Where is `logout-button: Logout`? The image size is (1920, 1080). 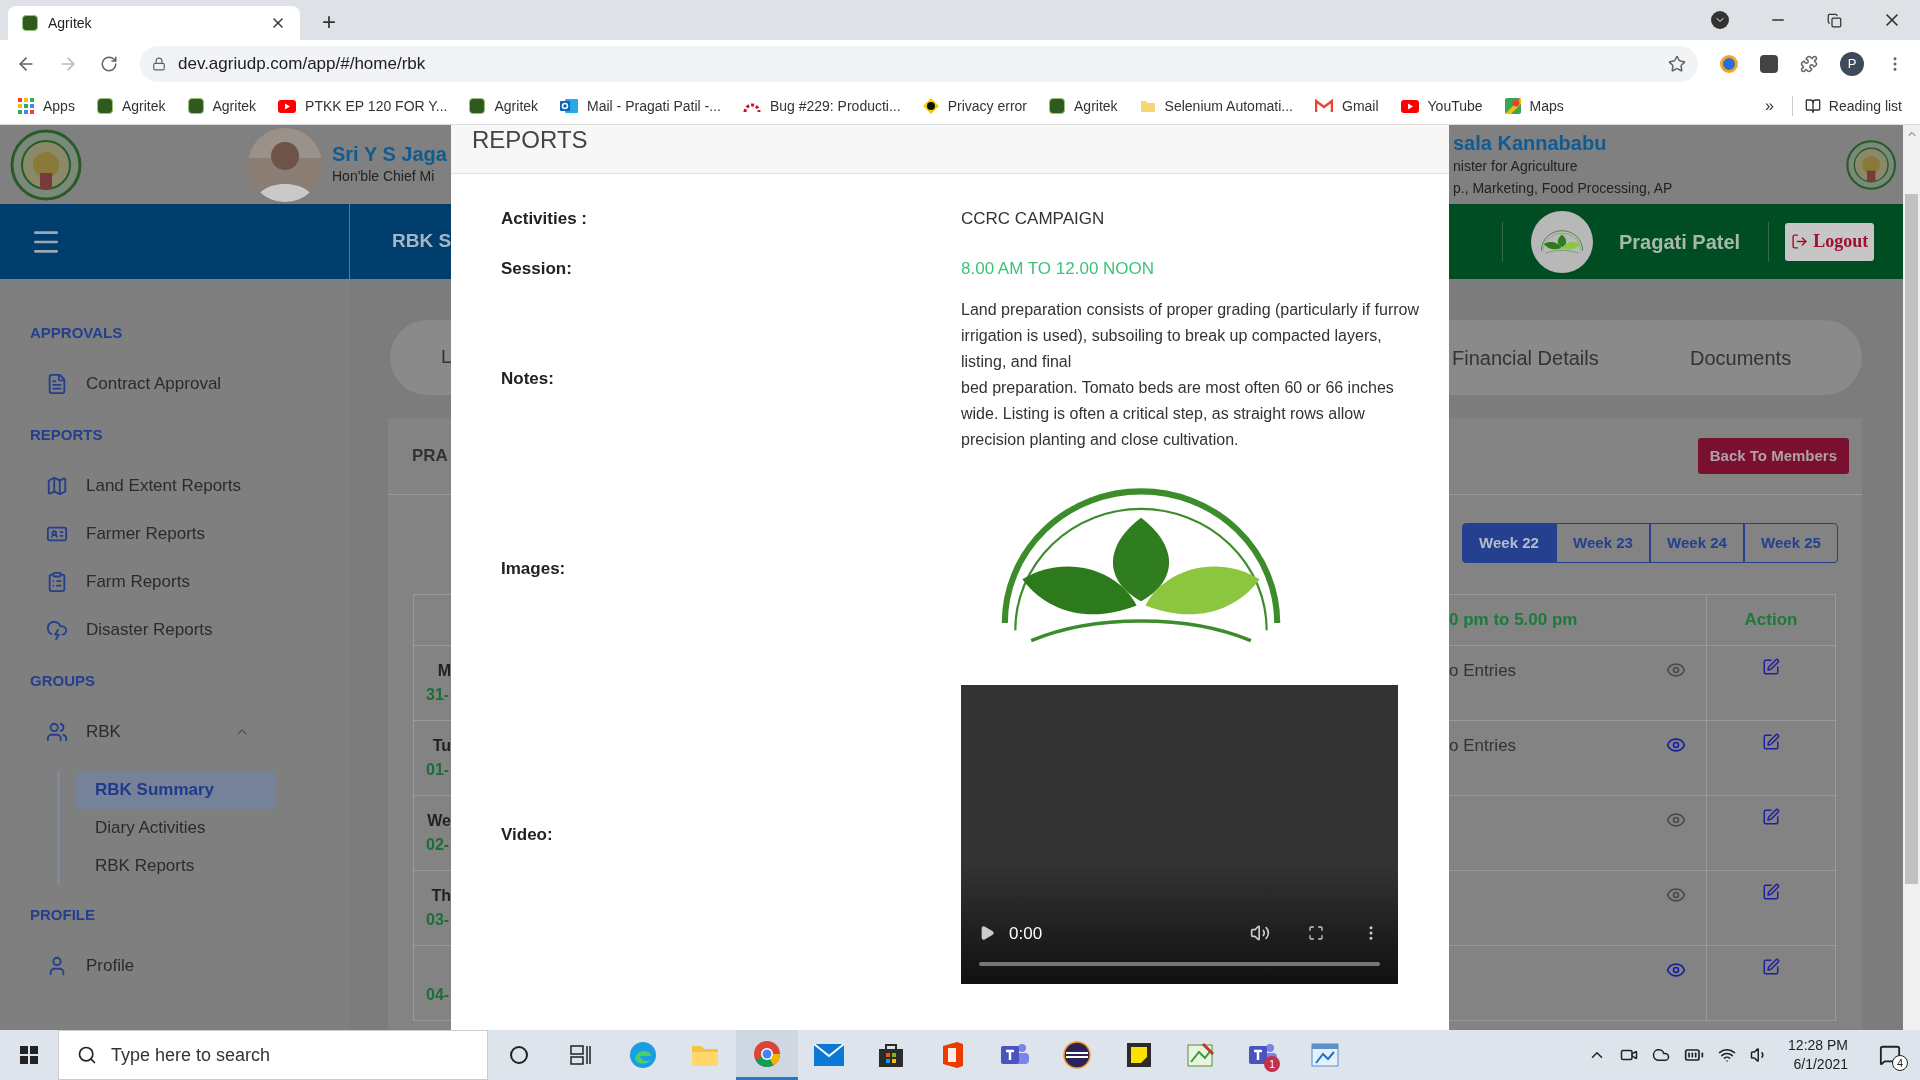 logout-button: Logout is located at coordinates (1830, 241).